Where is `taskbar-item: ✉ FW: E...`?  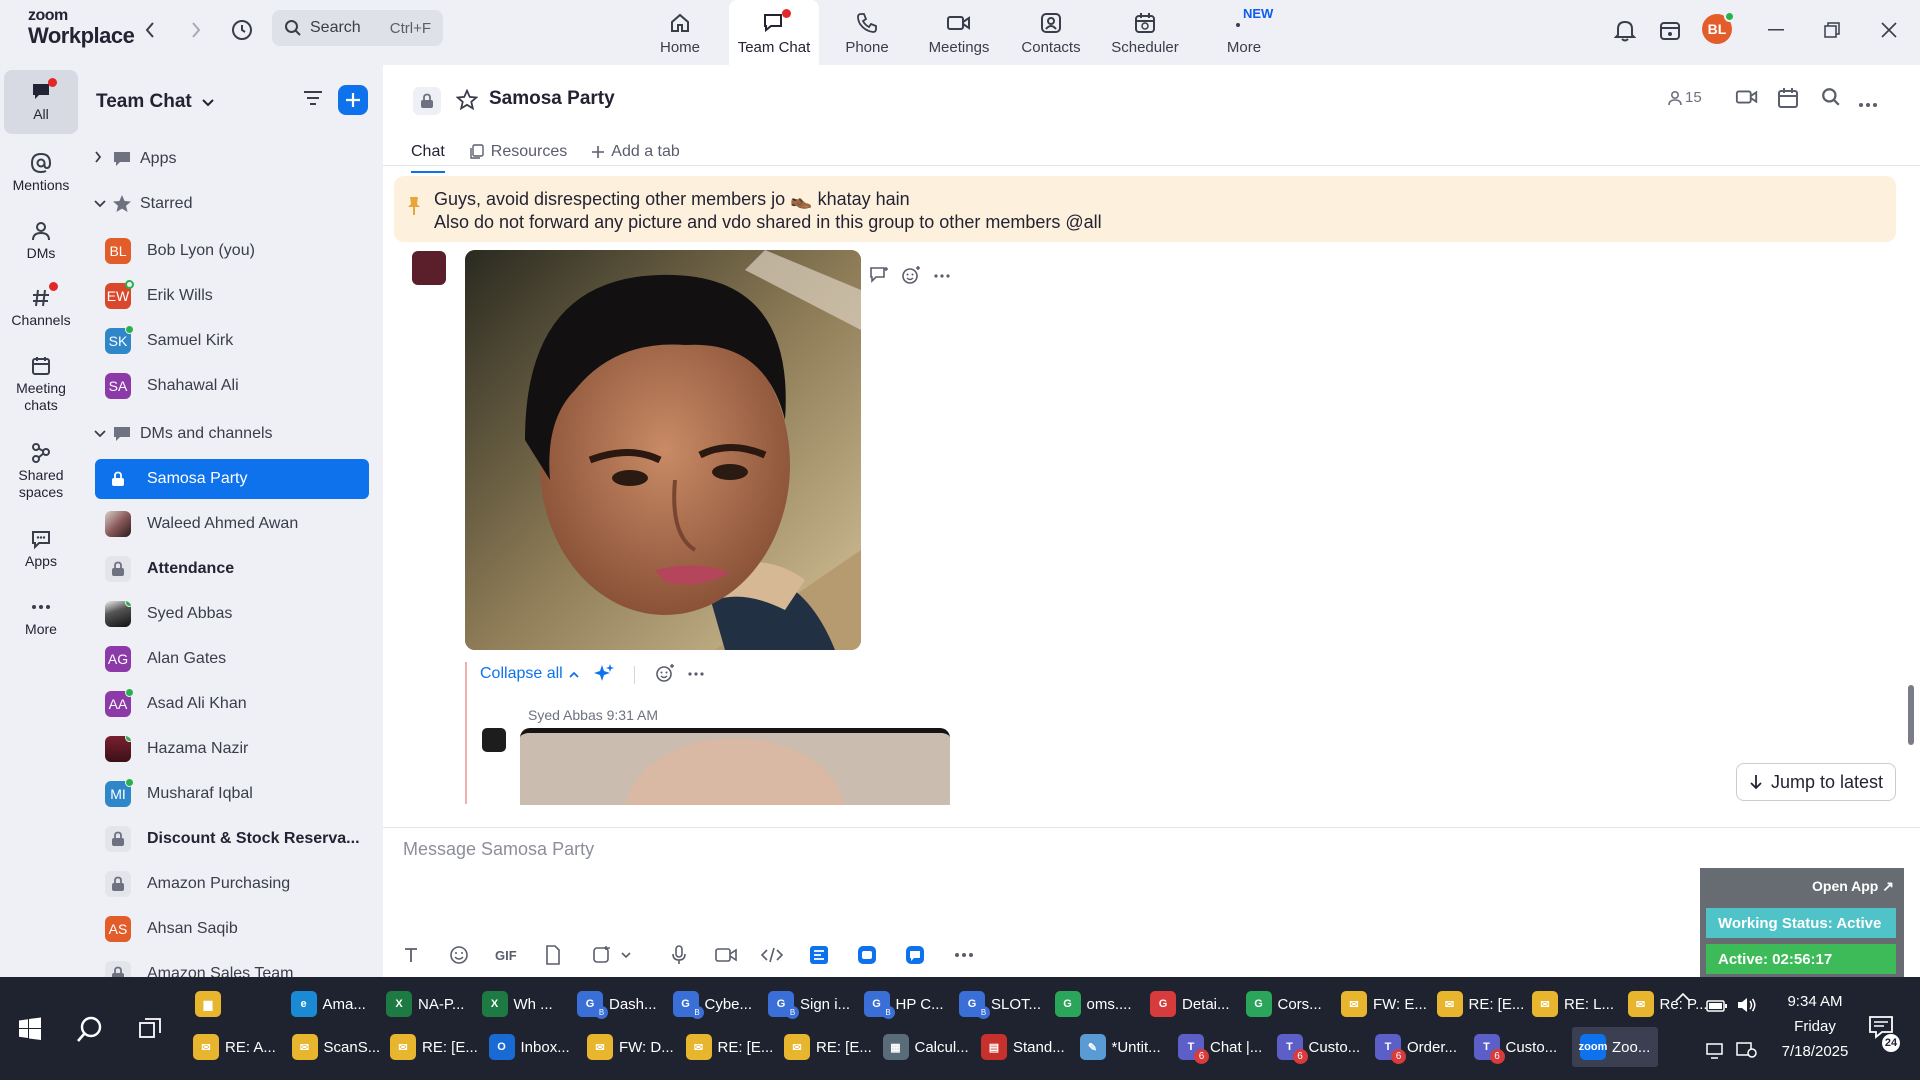 taskbar-item: ✉ FW: E... is located at coordinates (1384, 1004).